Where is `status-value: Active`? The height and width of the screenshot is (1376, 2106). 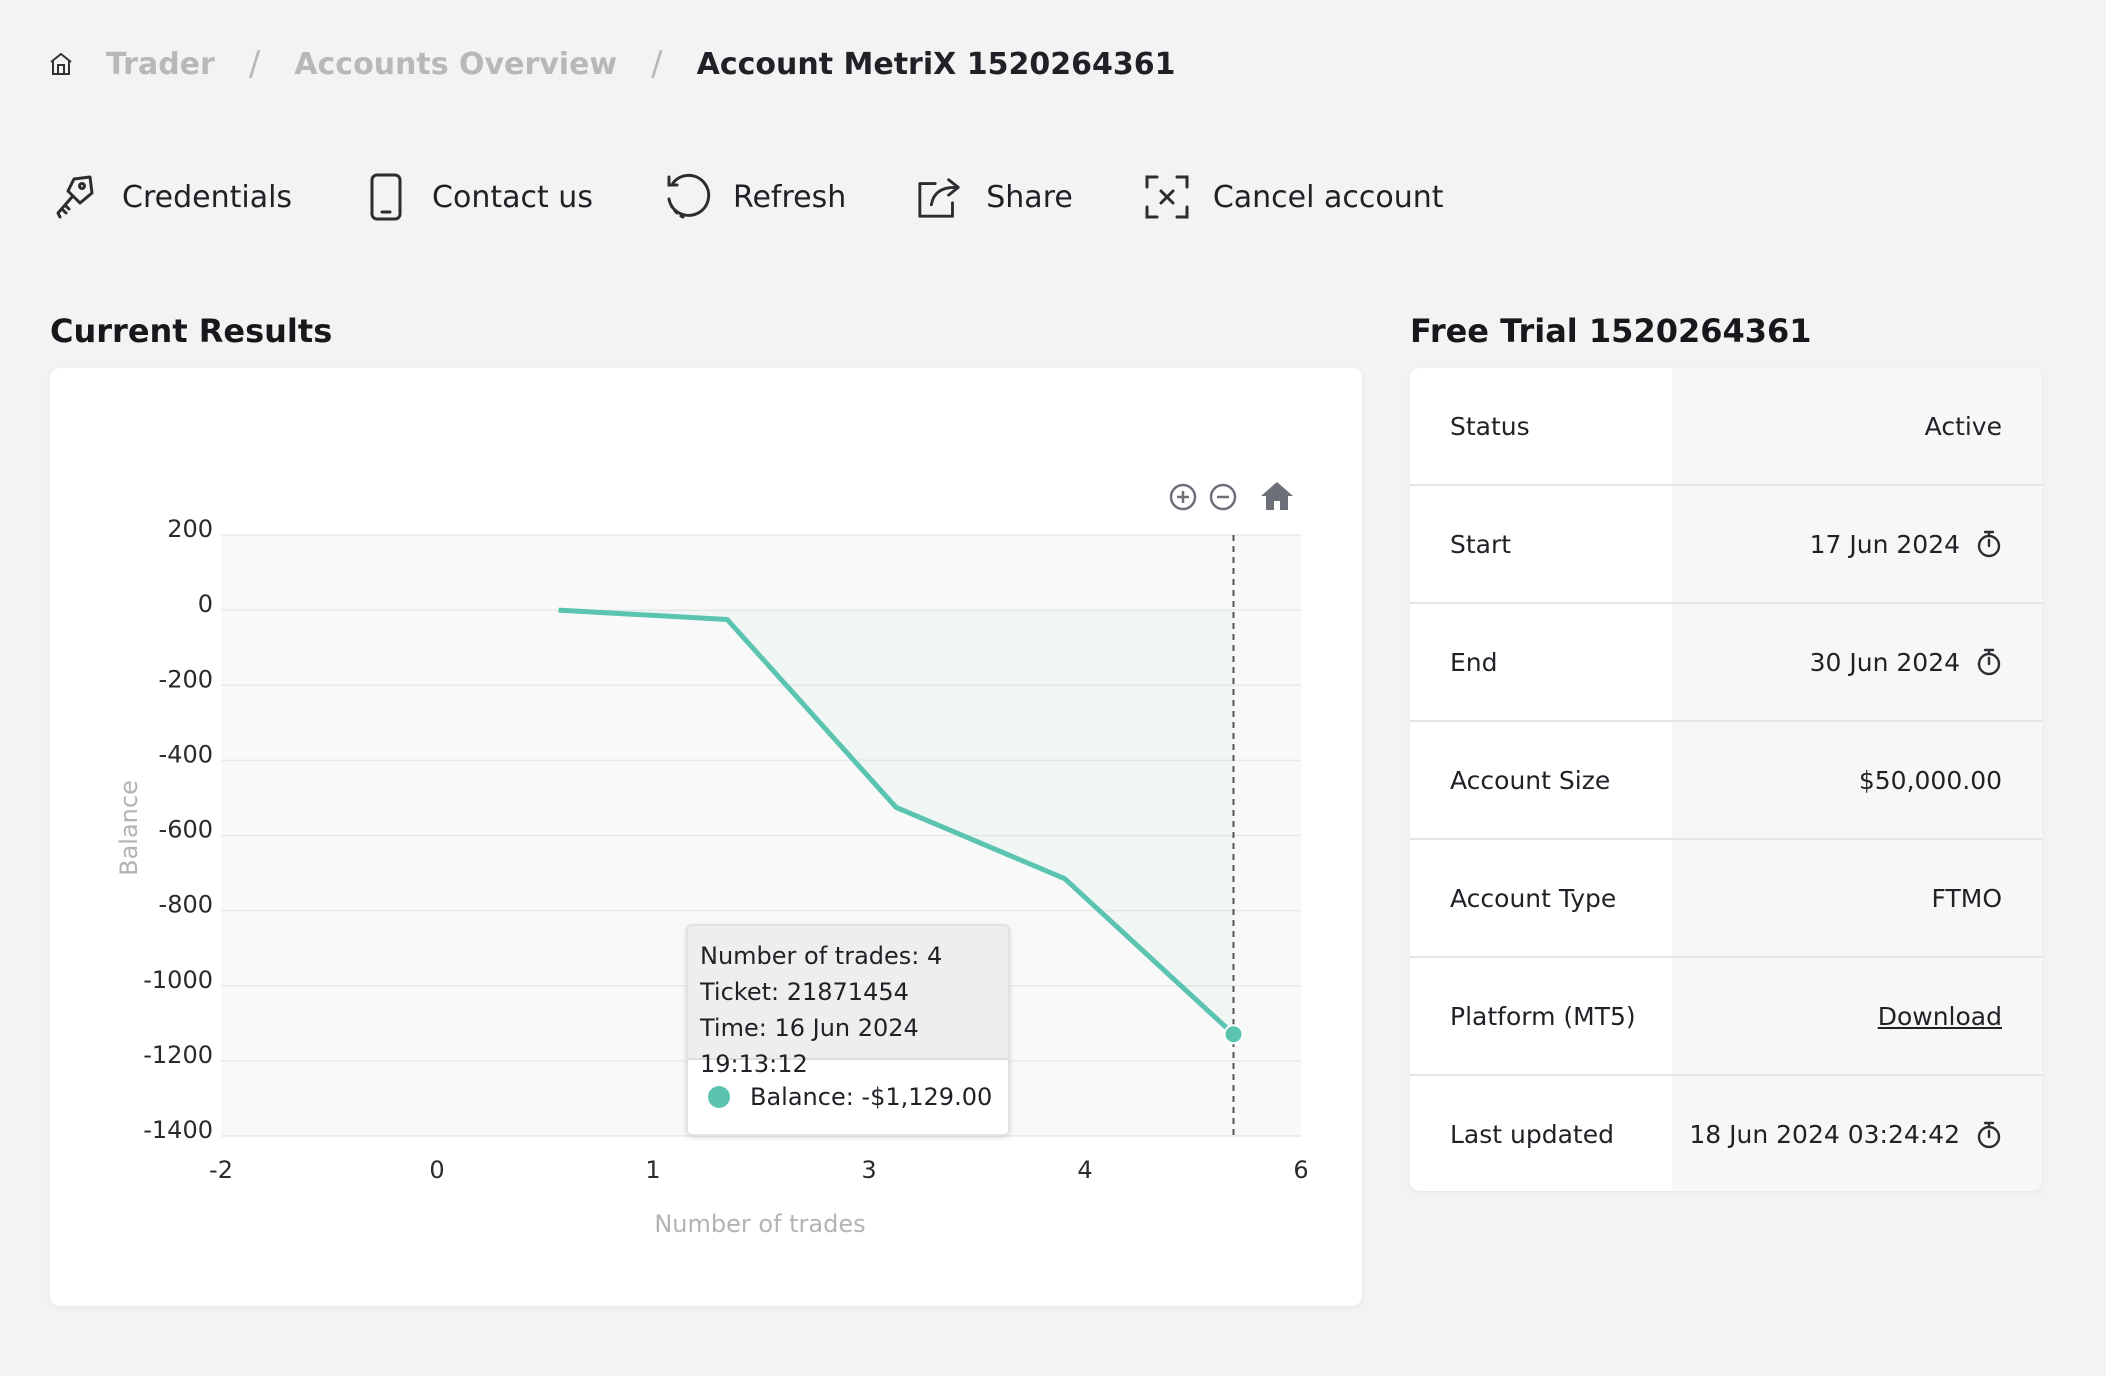
status-value: Active is located at coordinates (1963, 426).